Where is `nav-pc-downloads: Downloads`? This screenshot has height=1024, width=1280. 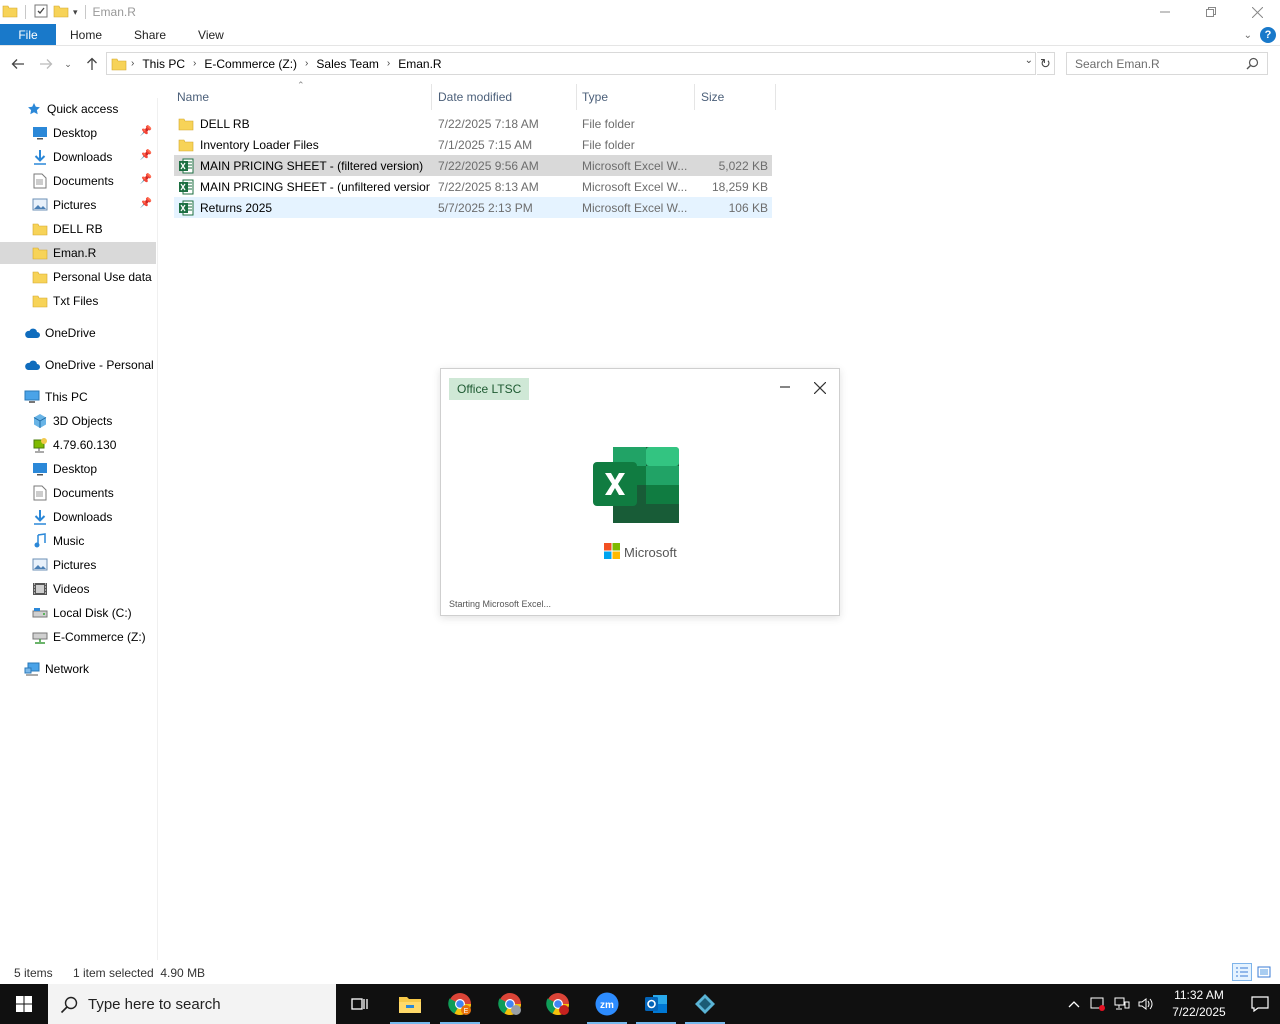
nav-pc-downloads: Downloads is located at coordinates (78, 517).